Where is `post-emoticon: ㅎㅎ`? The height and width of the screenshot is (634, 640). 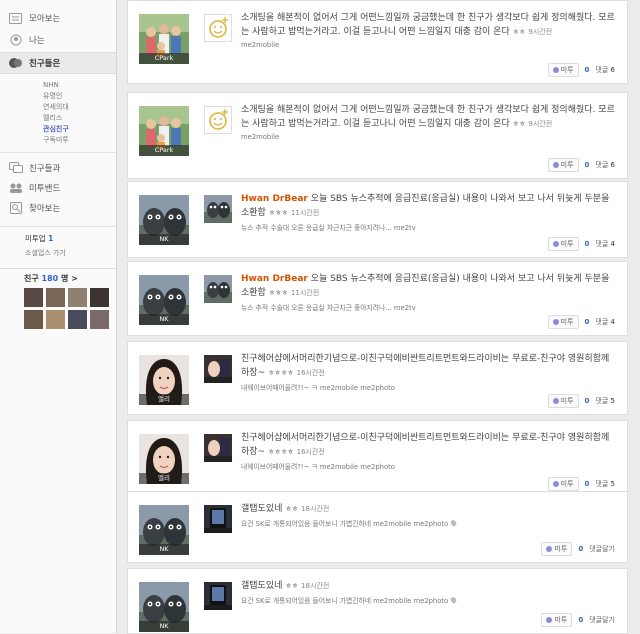
post-emoticon: ㅎㅎ is located at coordinates (519, 32).